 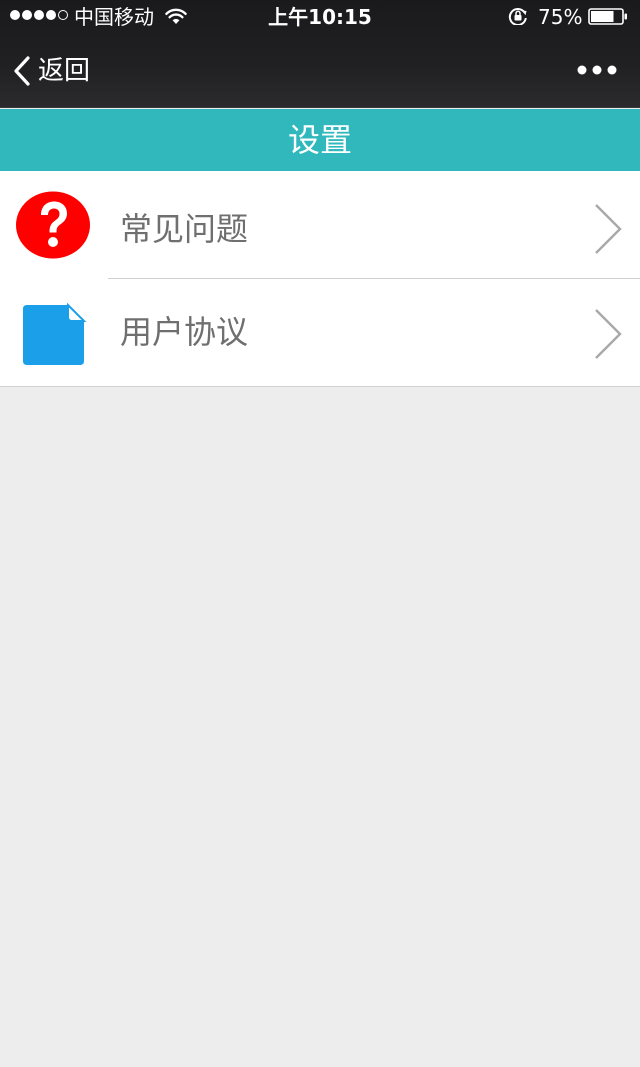 I want to click on menu-item-user-agreement: 用户协议, so click(x=320, y=332).